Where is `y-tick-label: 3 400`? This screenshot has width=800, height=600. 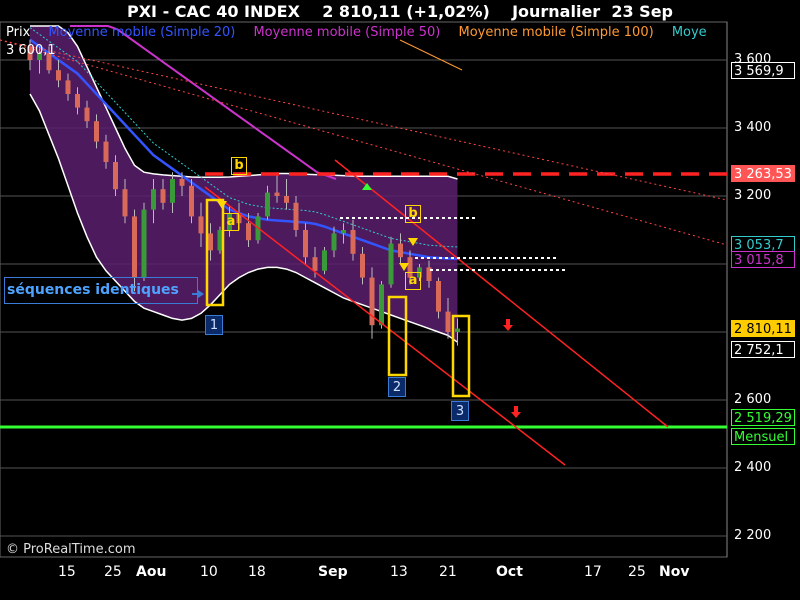
y-tick-label: 3 400 is located at coordinates (753, 127).